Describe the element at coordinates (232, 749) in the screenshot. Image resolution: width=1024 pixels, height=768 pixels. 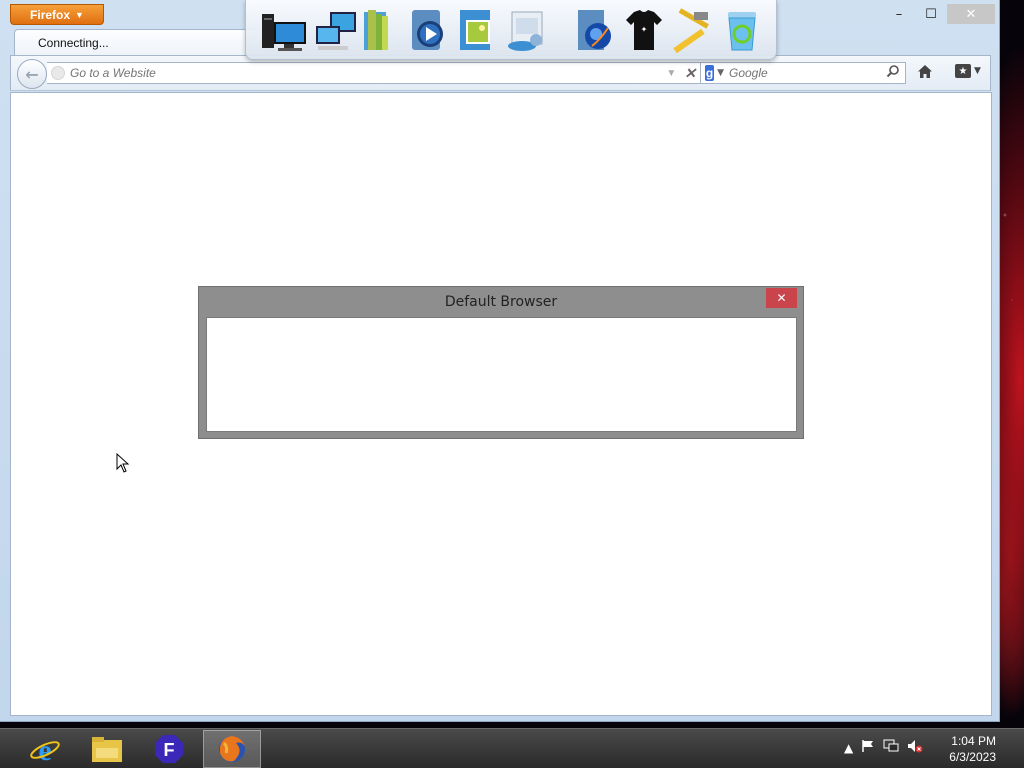
I see `firefox-icon` at that location.